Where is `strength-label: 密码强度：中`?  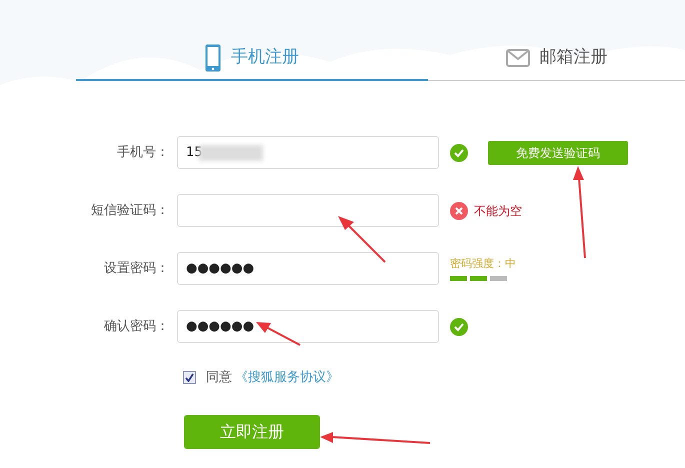
strength-label: 密码强度：中 is located at coordinates (483, 264).